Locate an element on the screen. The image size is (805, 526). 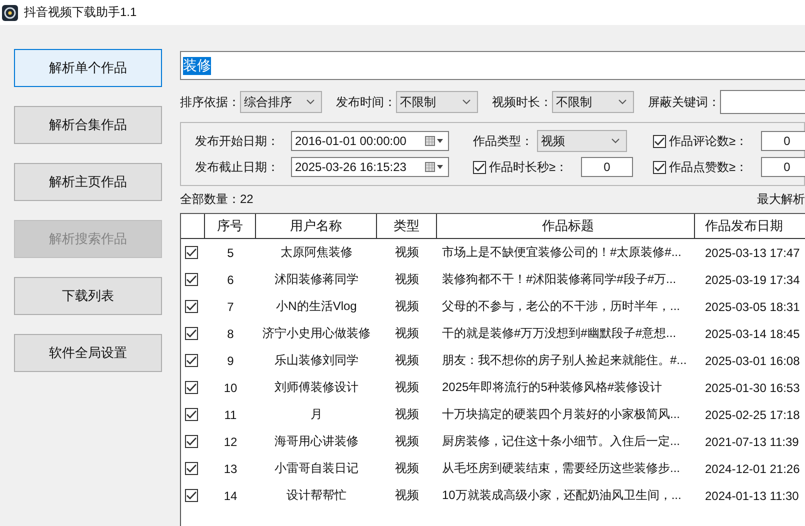
date-label: 发布开始日期： is located at coordinates (237, 141).